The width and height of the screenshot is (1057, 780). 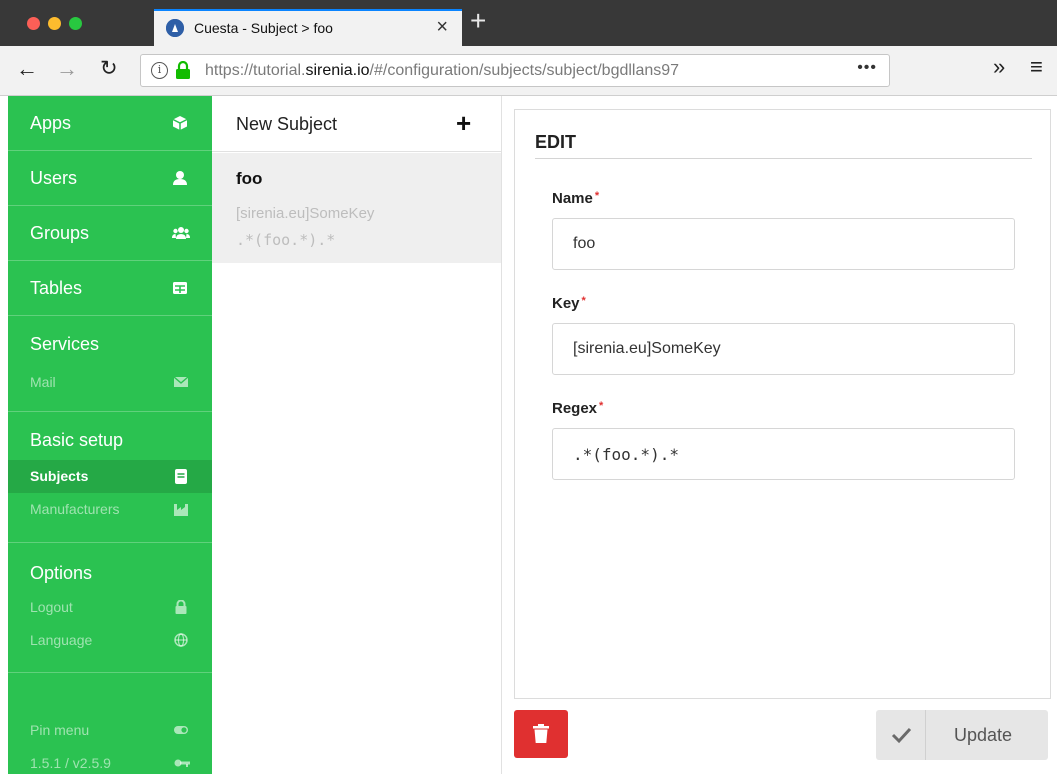 I want to click on sidebar-item-logout: Logout, so click(x=110, y=607).